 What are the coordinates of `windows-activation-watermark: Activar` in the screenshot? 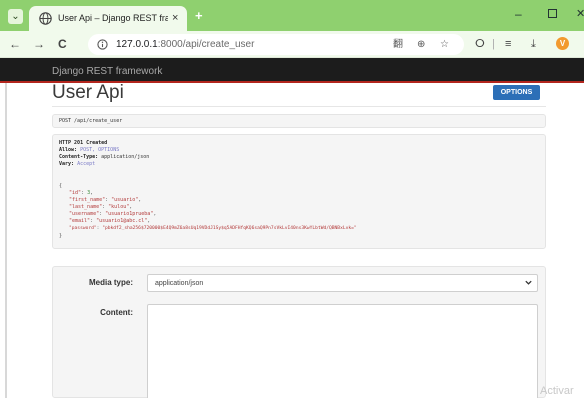 It's located at (557, 391).